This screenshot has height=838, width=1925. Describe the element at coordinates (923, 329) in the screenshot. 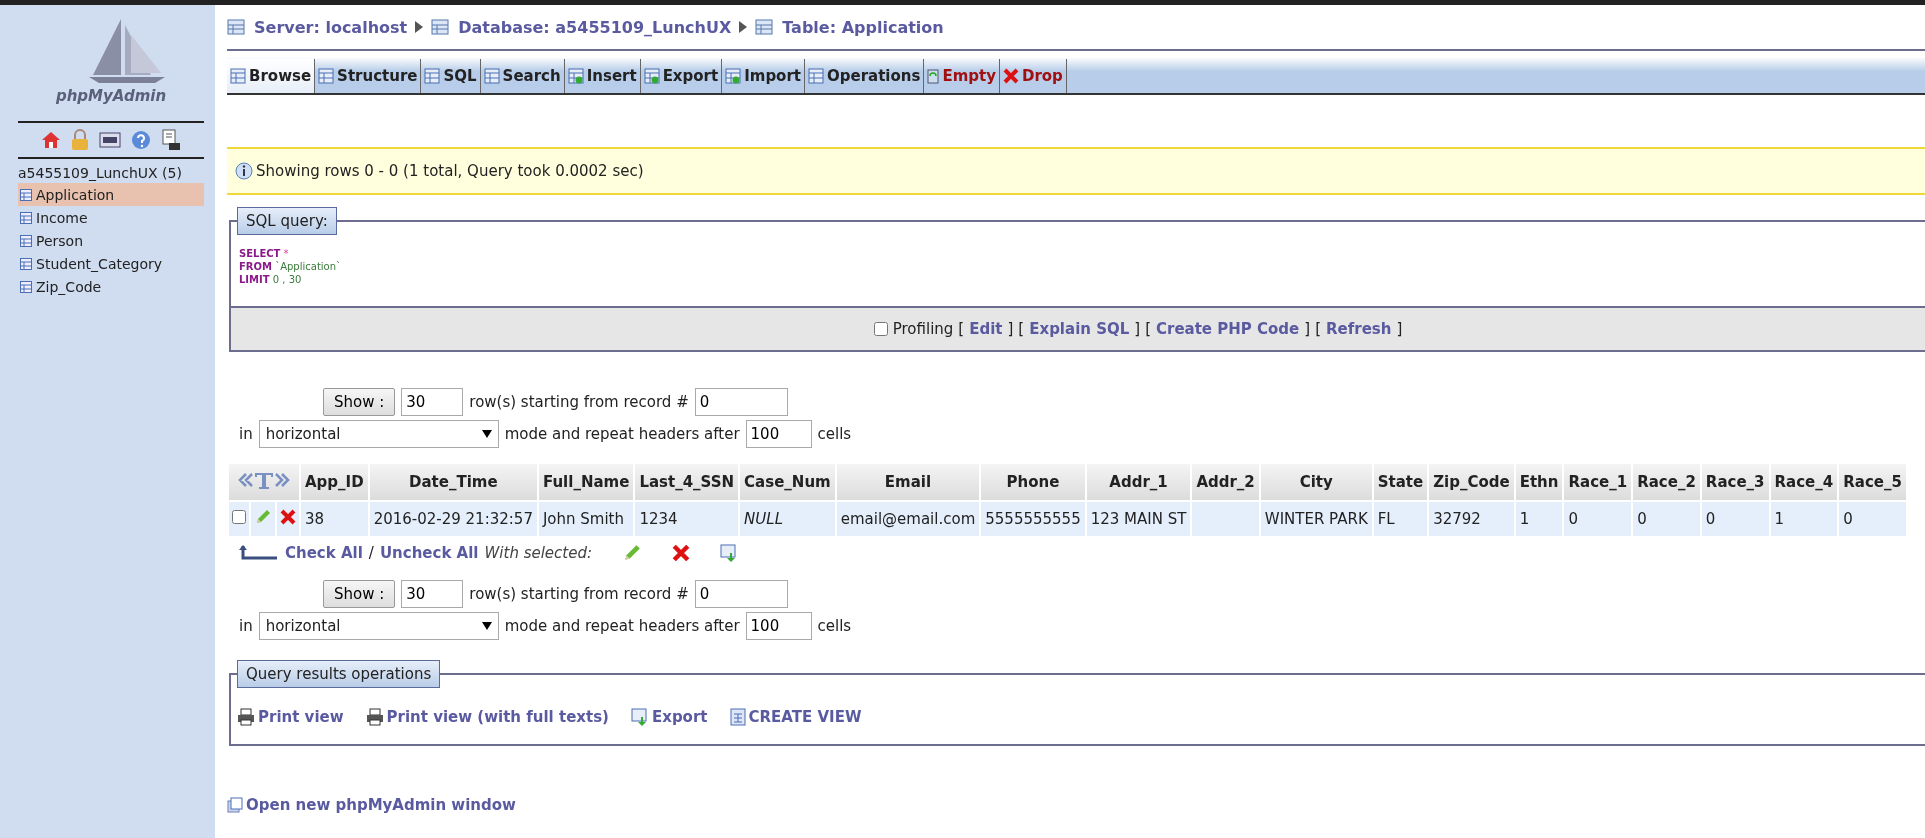

I see `profiling-label: Profiling` at that location.